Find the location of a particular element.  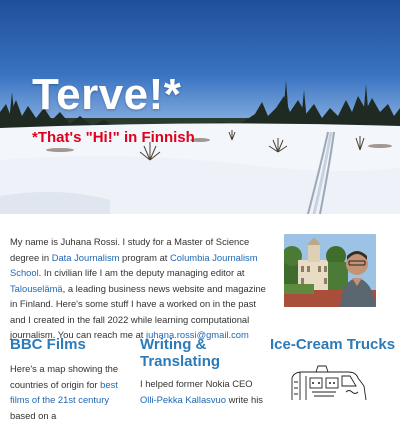

bbc-films-heading: BBC Films is located at coordinates (48, 344).